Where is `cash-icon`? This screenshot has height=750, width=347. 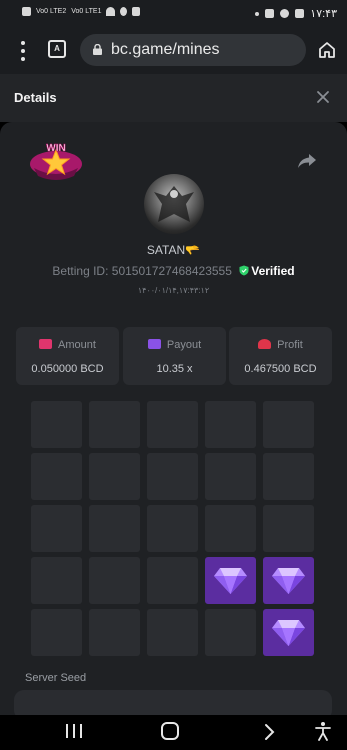 cash-icon is located at coordinates (265, 344).